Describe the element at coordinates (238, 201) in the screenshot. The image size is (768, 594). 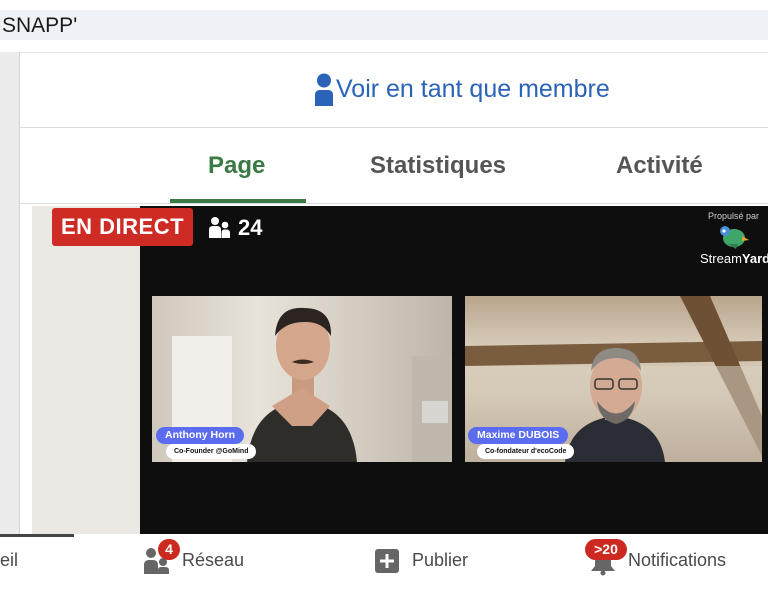
I see `active-tab-indicator` at that location.